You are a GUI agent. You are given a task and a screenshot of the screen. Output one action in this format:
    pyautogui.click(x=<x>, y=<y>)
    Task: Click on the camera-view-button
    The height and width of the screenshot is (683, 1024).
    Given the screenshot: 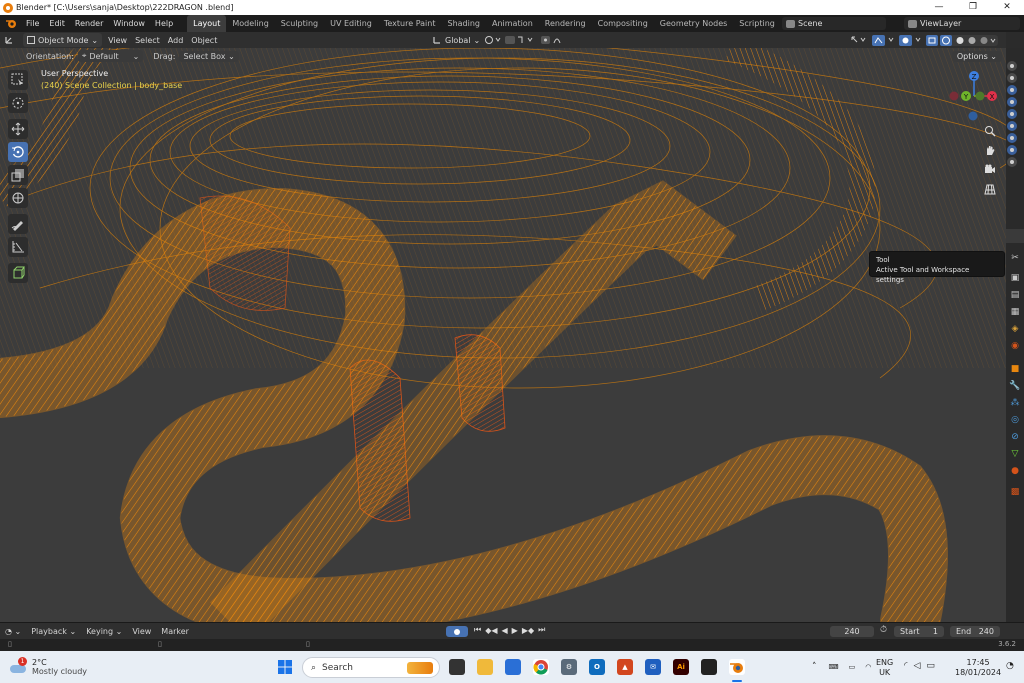 What is the action you would take?
    pyautogui.click(x=990, y=169)
    